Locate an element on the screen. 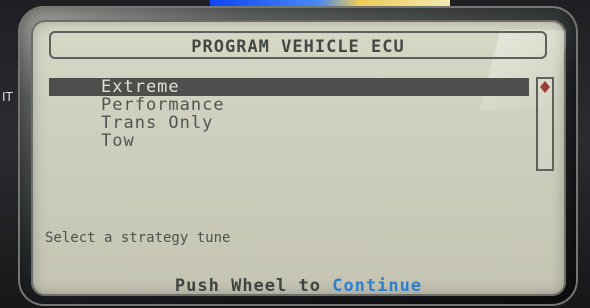  continue-prefix: Push Wheel to is located at coordinates (253, 286).